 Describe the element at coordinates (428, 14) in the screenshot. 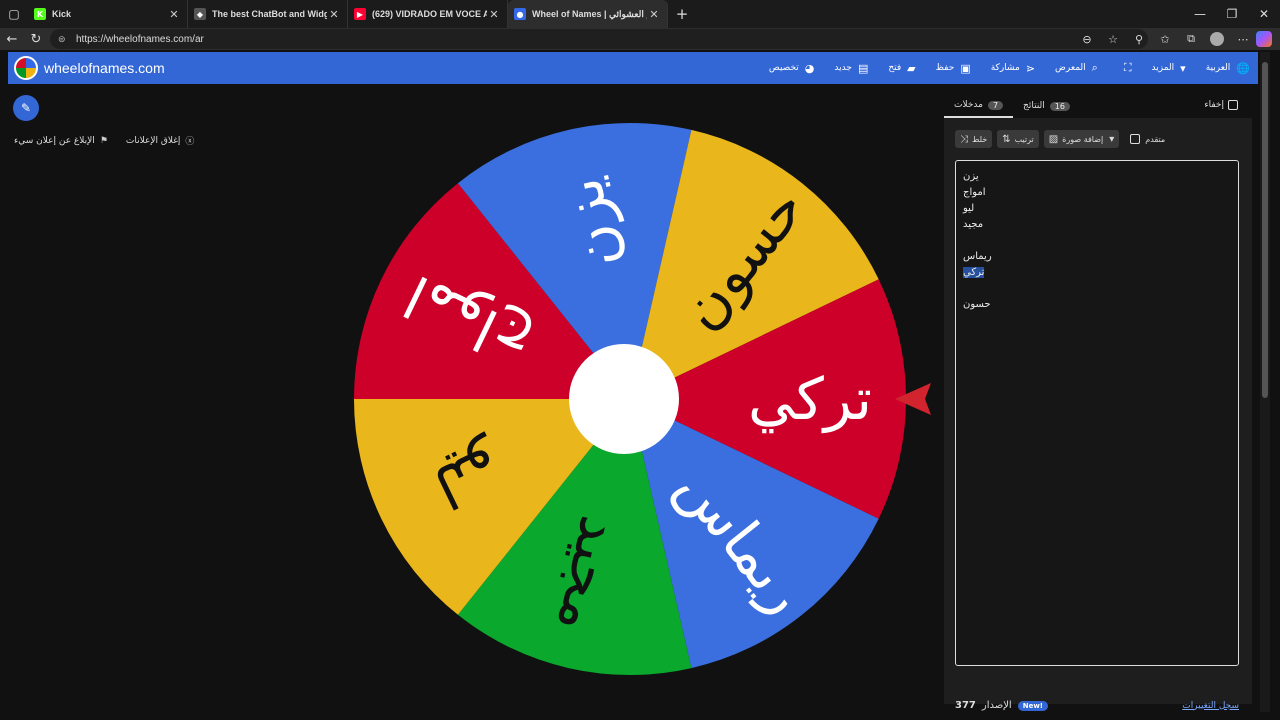

I see `browser-tab: ▶ (629) VIDRADO EM VOCE ARABIC✕` at that location.